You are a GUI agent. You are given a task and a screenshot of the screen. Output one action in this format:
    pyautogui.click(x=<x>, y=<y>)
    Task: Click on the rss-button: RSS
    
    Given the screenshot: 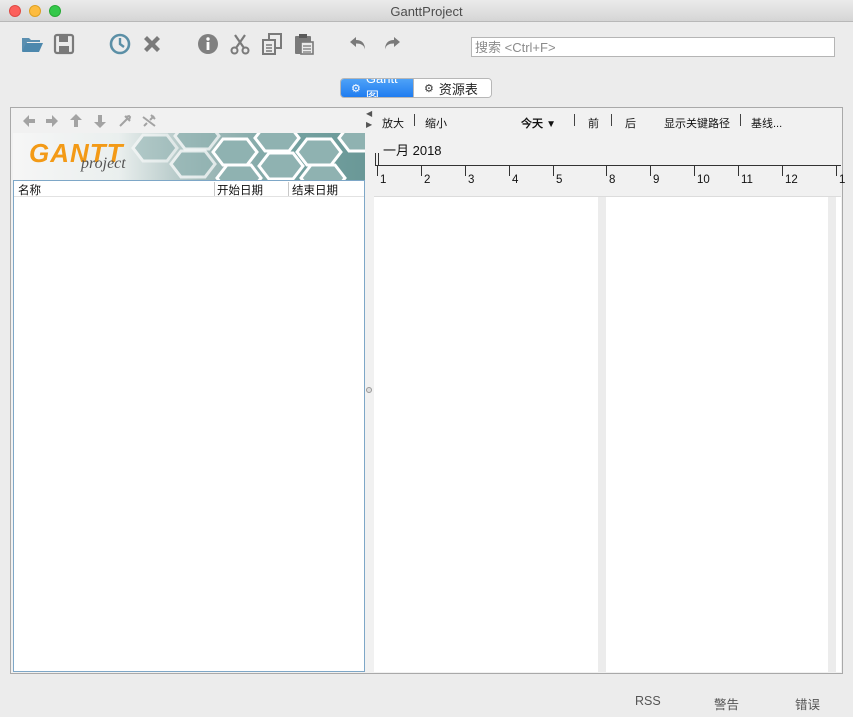 What is the action you would take?
    pyautogui.click(x=648, y=701)
    